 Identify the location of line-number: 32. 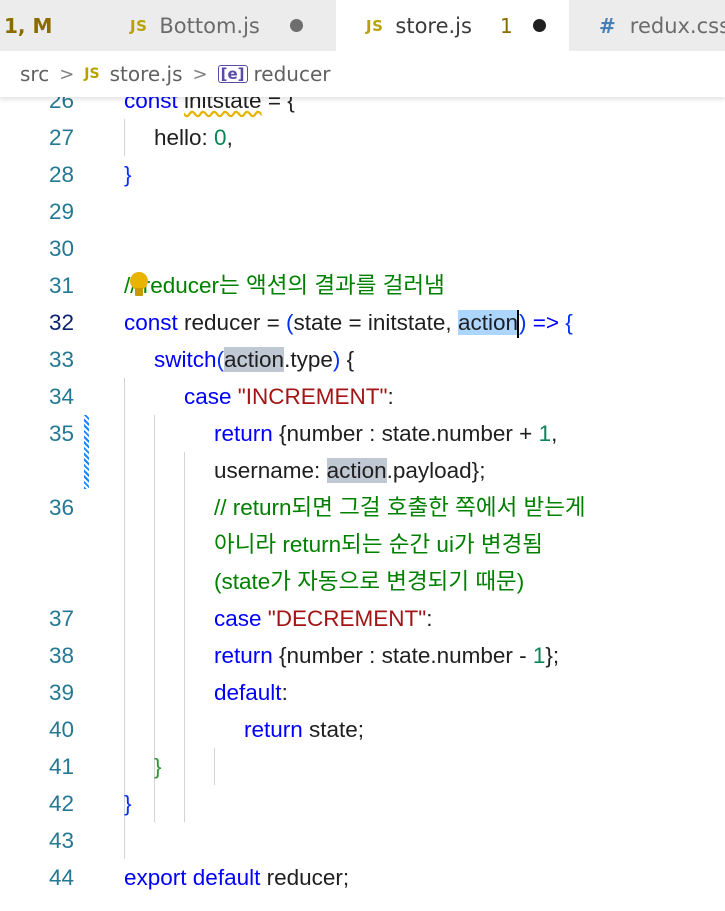
(61, 322).